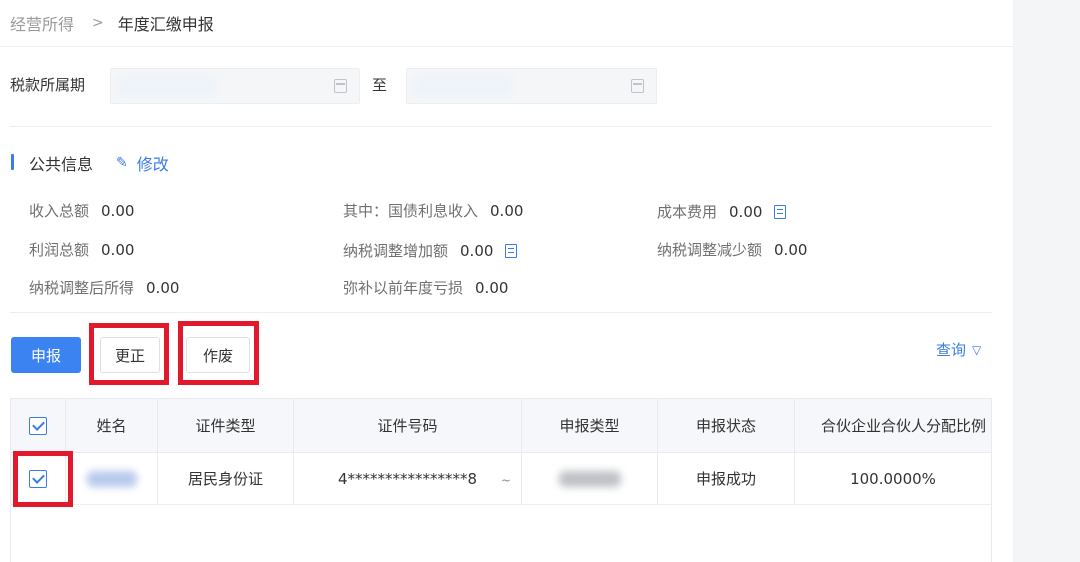 This screenshot has height=562, width=1080. I want to click on breadcrumb-divider, so click(506, 46).